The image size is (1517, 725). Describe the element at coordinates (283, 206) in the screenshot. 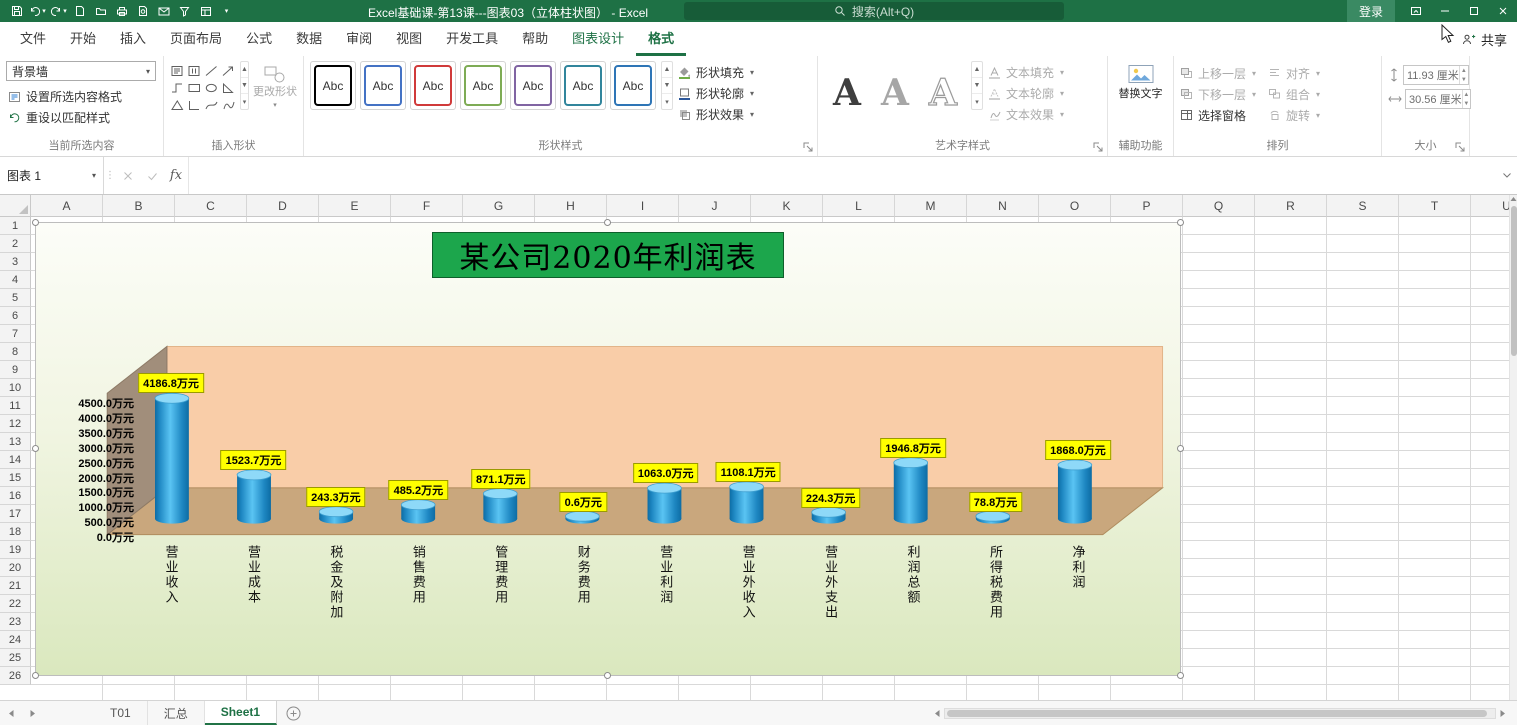

I see `column-header-D: D` at that location.